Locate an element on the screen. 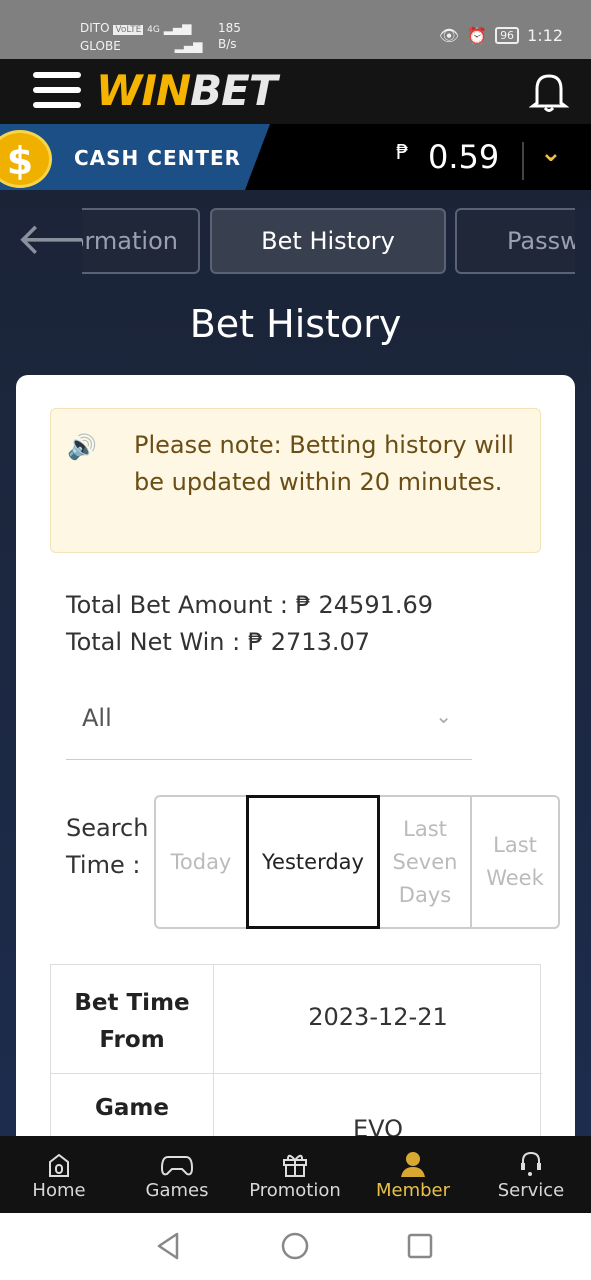 This screenshot has width=591, height=1280. nav-games: Games is located at coordinates (177, 1168).